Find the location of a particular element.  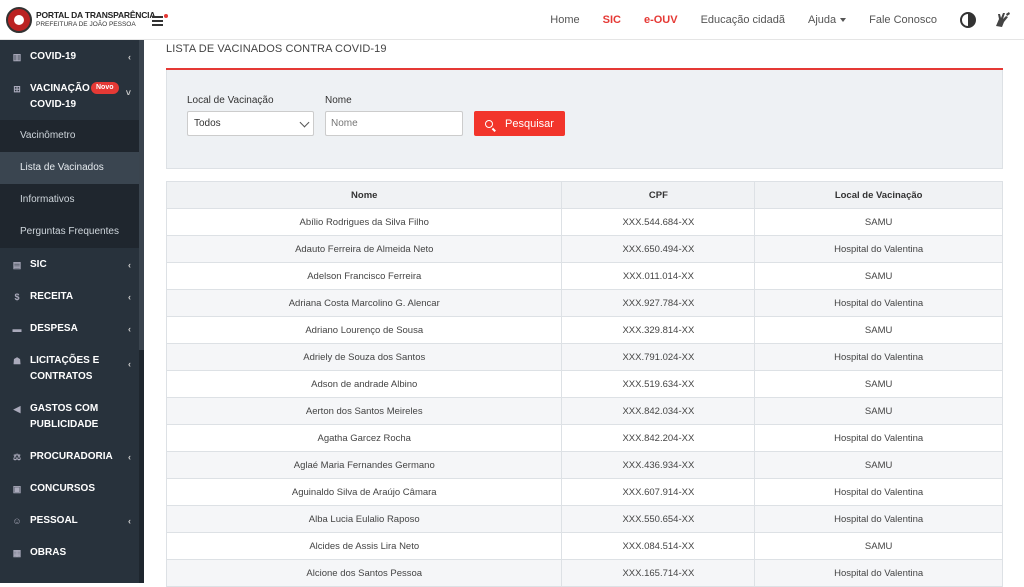

submenu-vacinometro: Vacinômetro is located at coordinates (72, 136).